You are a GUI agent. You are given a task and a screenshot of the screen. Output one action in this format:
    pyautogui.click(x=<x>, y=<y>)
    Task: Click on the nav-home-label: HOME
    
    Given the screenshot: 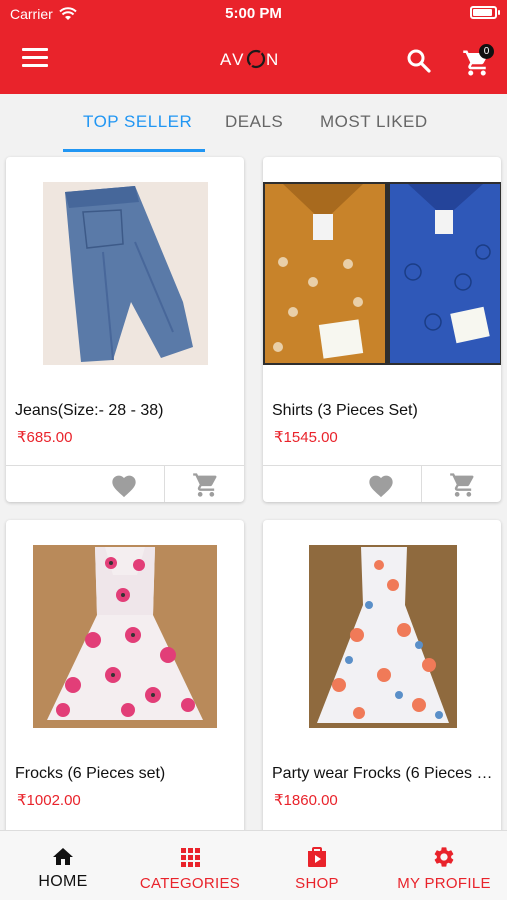 What is the action you would take?
    pyautogui.click(x=63, y=881)
    